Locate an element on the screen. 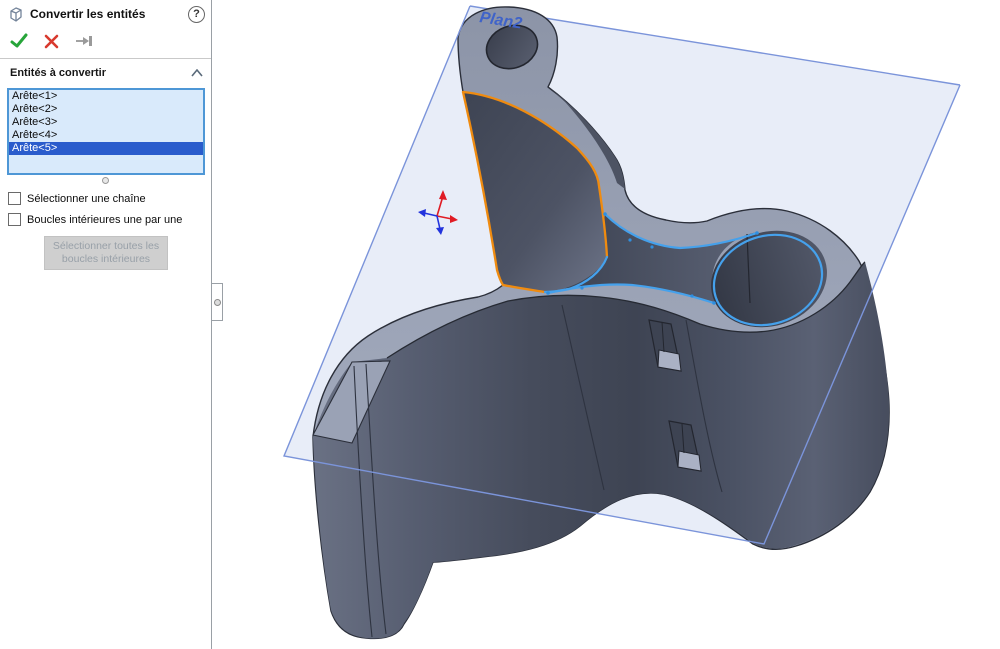 Image resolution: width=1000 pixels, height=649 pixels. convert-entities-cube-icon is located at coordinates (16, 14).